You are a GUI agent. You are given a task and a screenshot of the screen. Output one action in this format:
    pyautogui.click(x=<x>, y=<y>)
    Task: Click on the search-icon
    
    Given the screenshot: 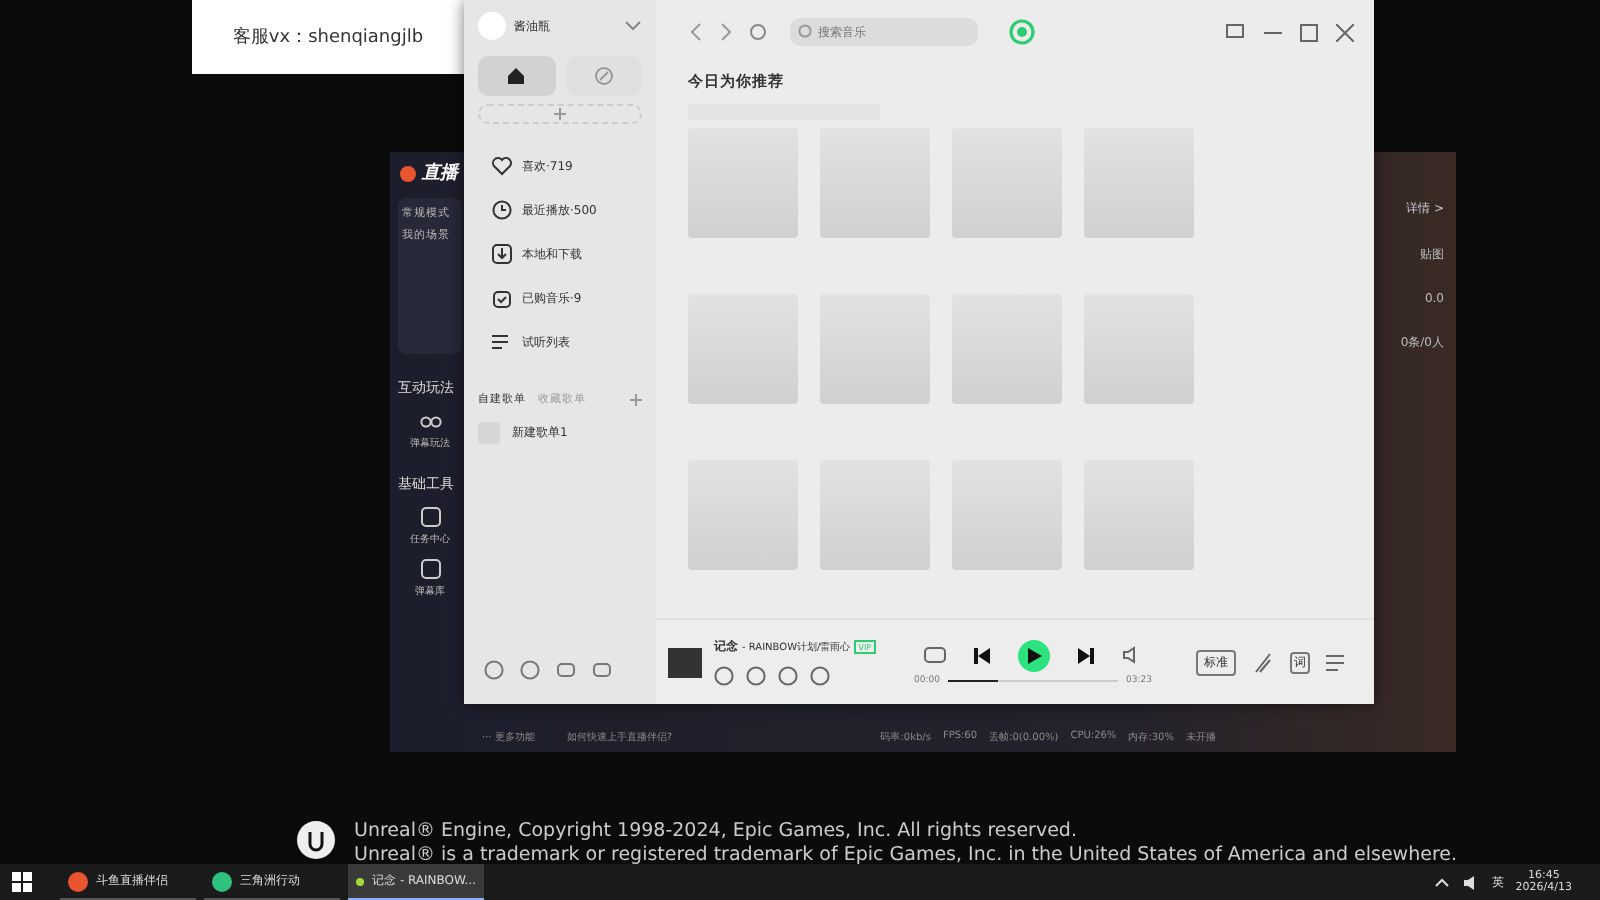 What is the action you would take?
    pyautogui.click(x=806, y=32)
    